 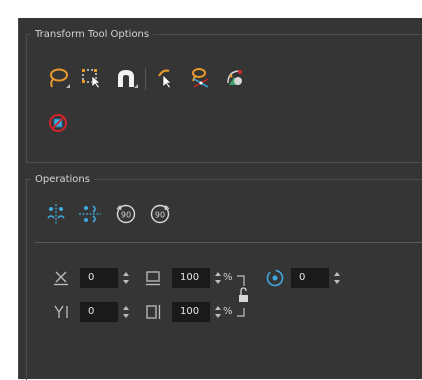 I want to click on apply-to-all-button, so click(x=234, y=78).